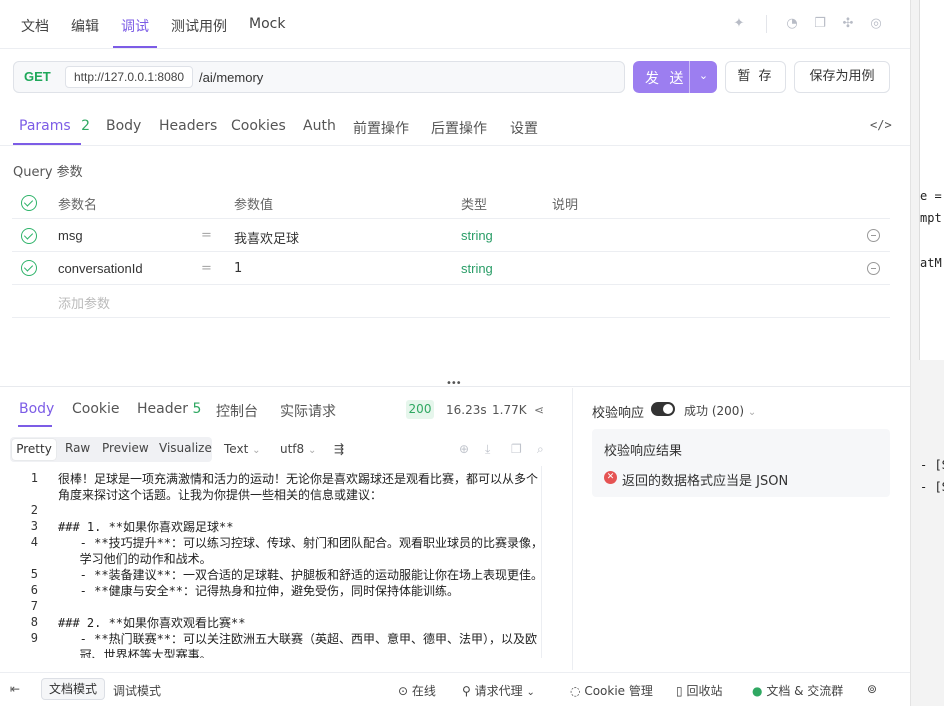  What do you see at coordinates (35, 26) in the screenshot?
I see `tab-docs: 文档` at bounding box center [35, 26].